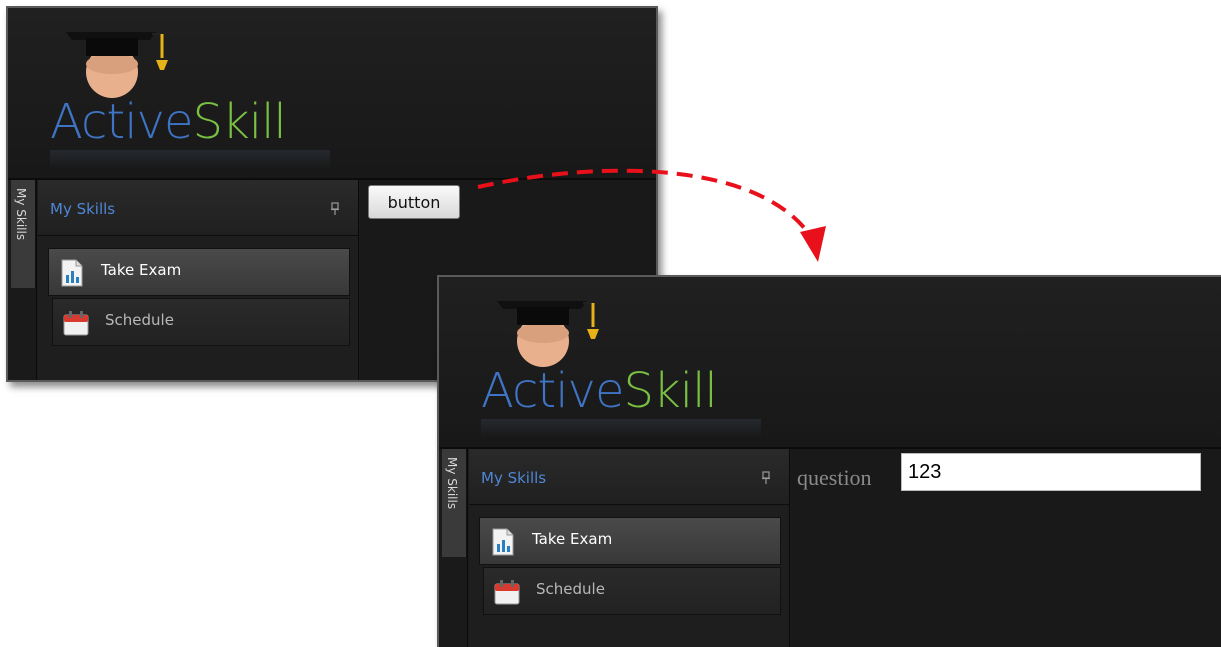 The image size is (1221, 647). Describe the element at coordinates (1006, 548) in the screenshot. I see `content-area: question` at that location.